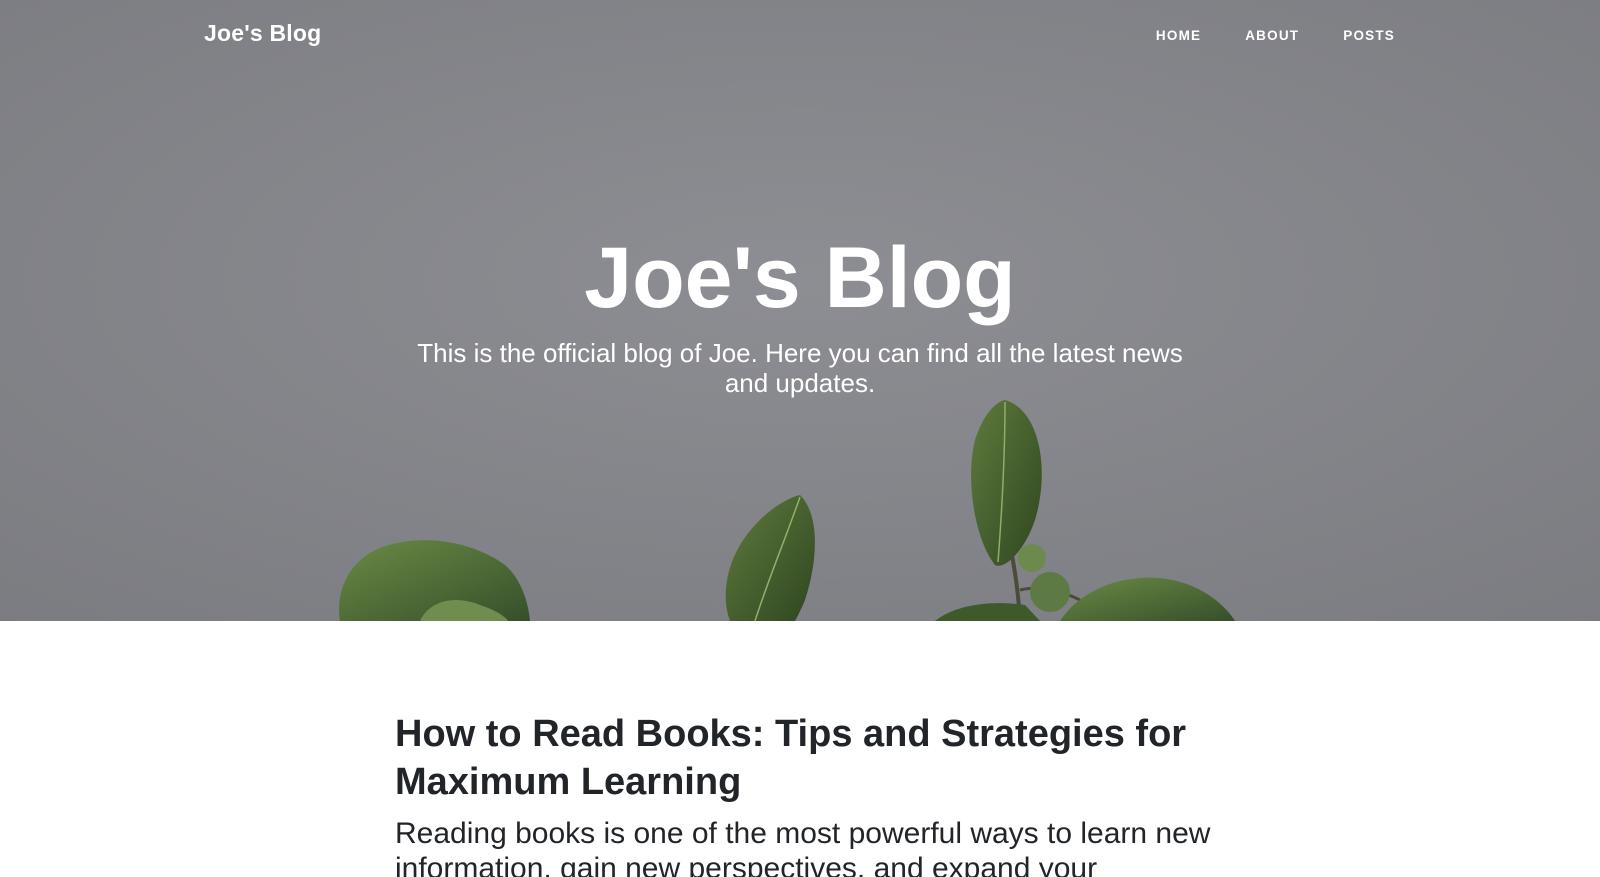  Describe the element at coordinates (262, 33) in the screenshot. I see `brand-link: Joe's Blog` at that location.